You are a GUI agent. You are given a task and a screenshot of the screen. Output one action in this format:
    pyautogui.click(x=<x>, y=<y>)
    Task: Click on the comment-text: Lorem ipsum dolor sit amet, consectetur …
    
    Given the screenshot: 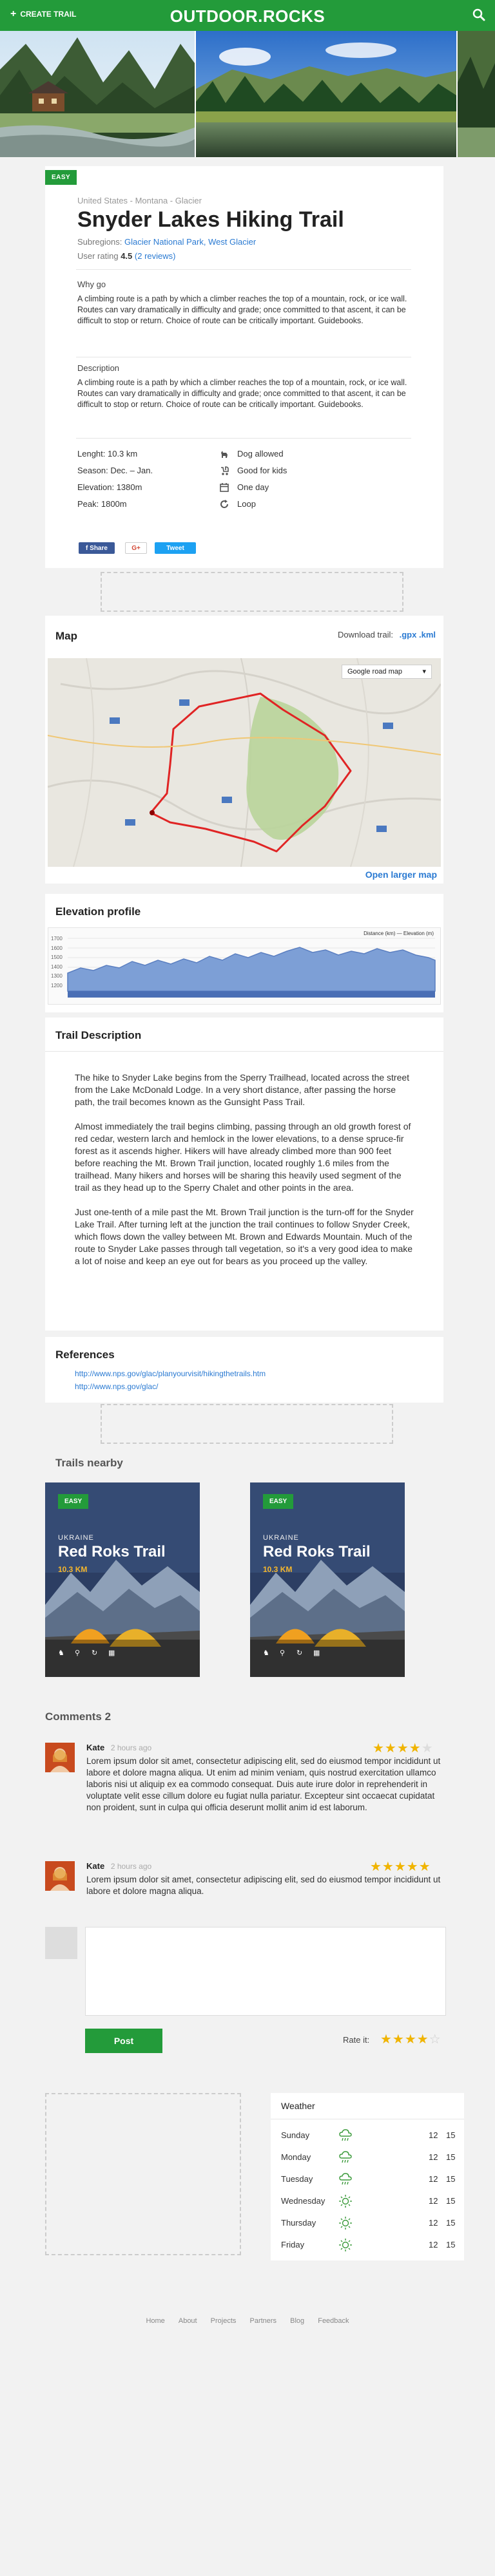 What is the action you would take?
    pyautogui.click(x=263, y=1886)
    